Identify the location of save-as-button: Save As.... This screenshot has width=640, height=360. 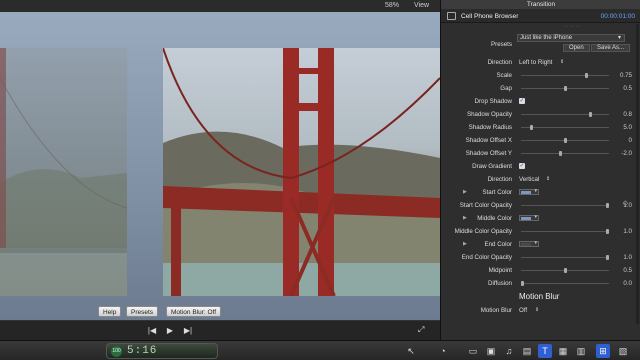
(611, 48).